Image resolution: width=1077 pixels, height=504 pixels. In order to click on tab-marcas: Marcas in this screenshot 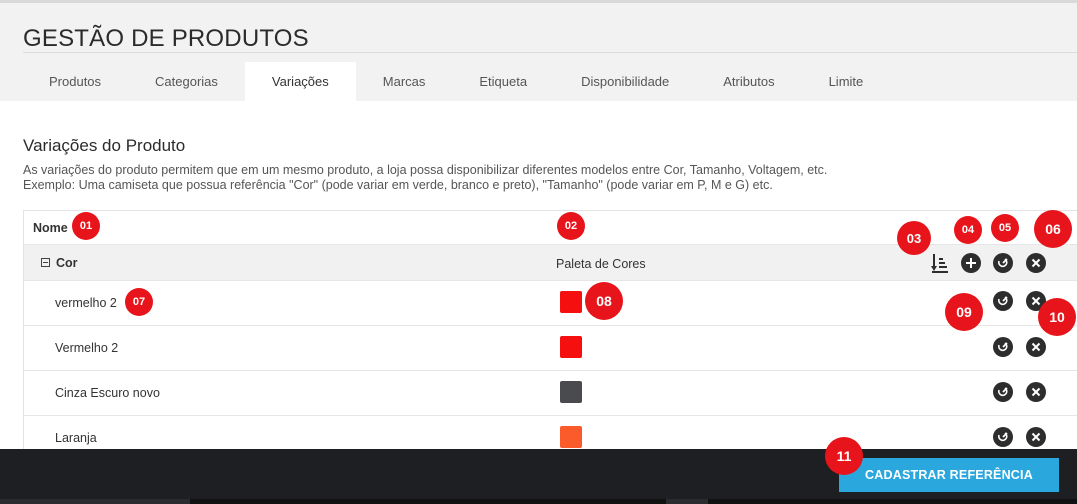, I will do `click(404, 81)`.